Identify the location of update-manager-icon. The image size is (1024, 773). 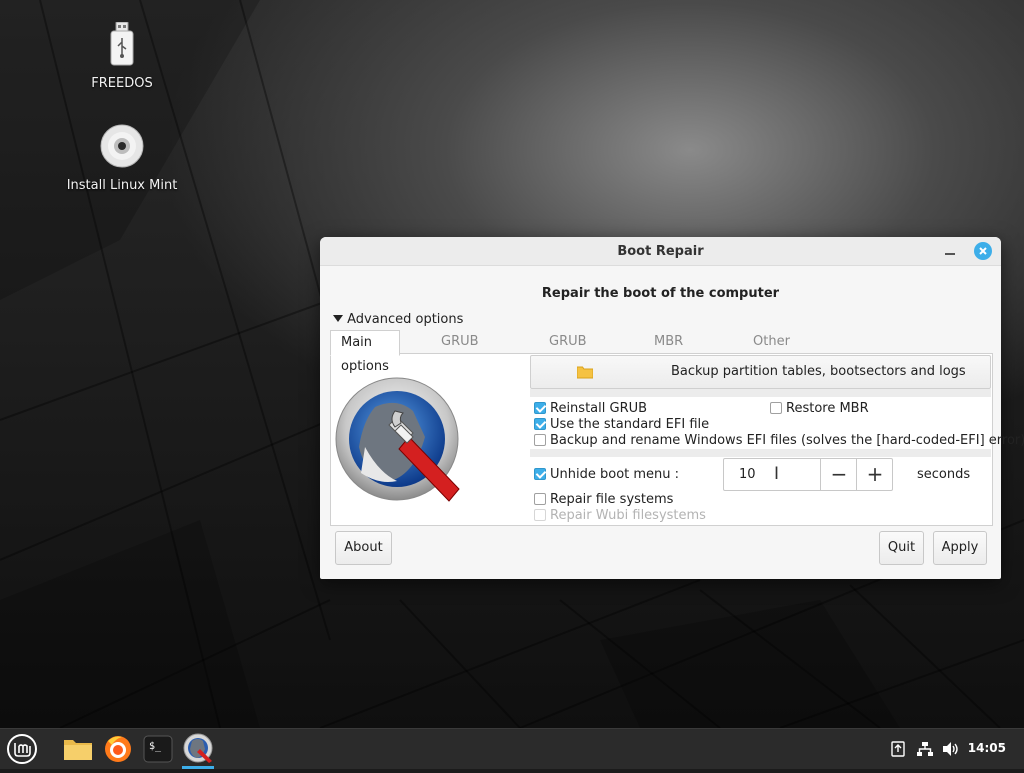
(898, 749).